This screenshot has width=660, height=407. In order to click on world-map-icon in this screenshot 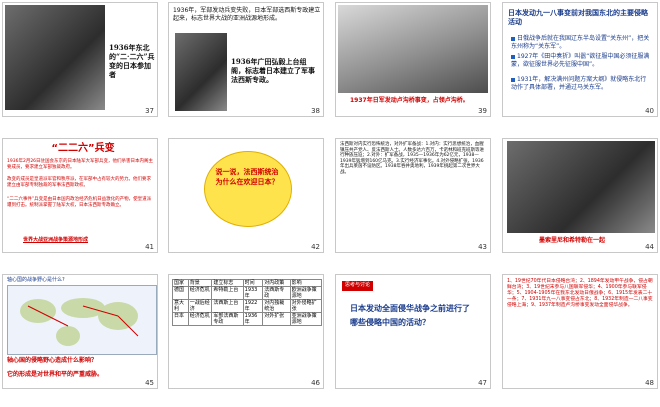, I will do `click(79, 322)`.